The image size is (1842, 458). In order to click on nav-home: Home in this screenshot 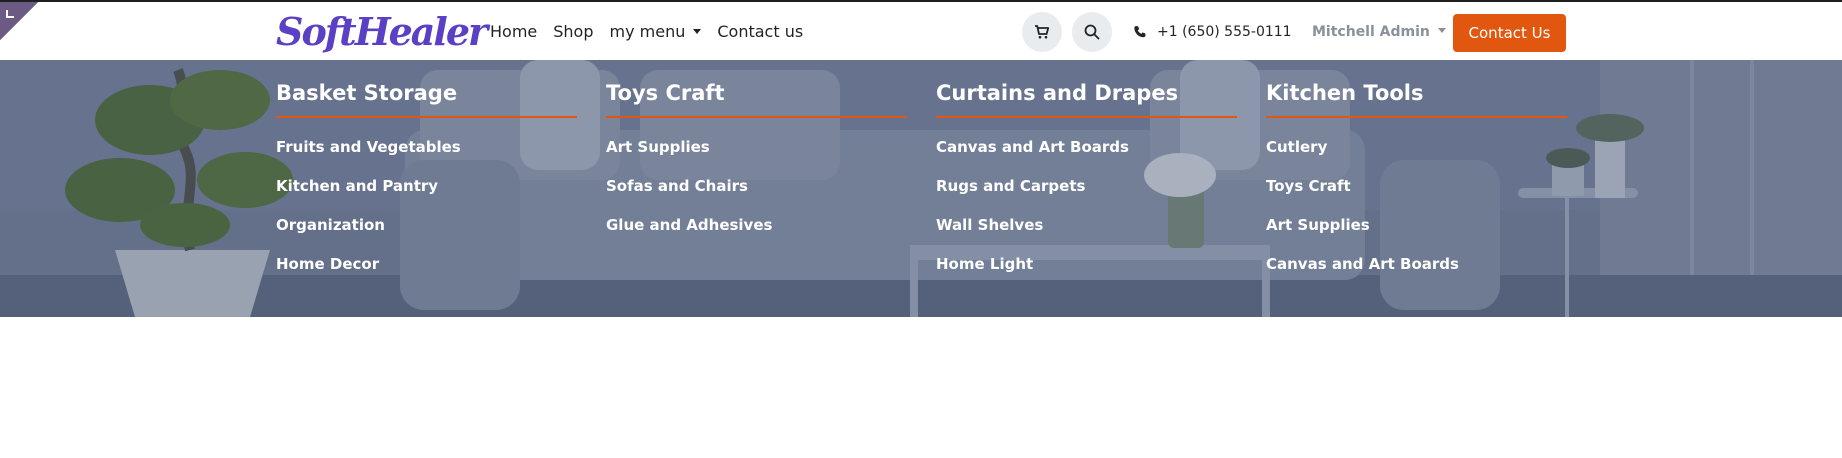, I will do `click(513, 32)`.